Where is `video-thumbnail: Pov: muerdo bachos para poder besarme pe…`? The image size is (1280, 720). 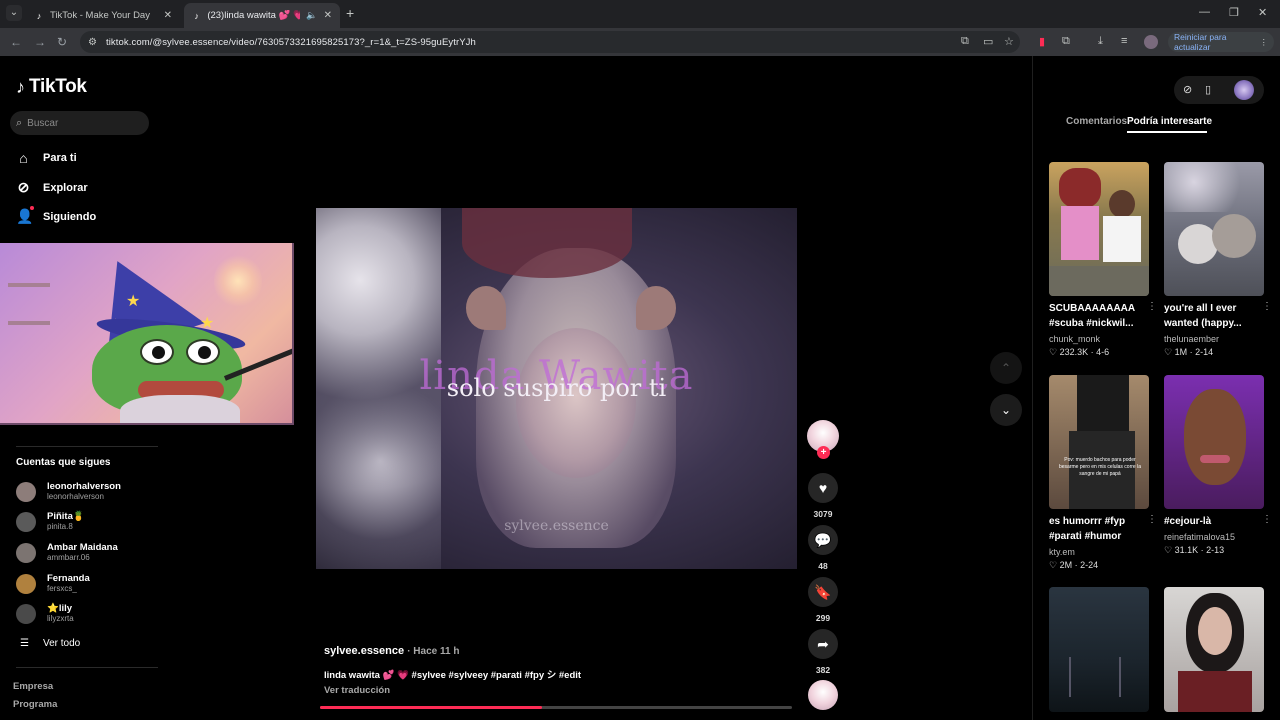
video-thumbnail: Pov: muerdo bachos para poder besarme pe… is located at coordinates (1099, 442).